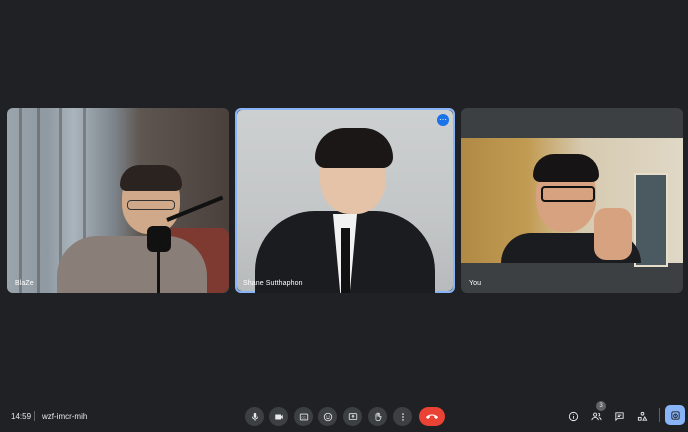  I want to click on raise-hand-icon, so click(378, 416).